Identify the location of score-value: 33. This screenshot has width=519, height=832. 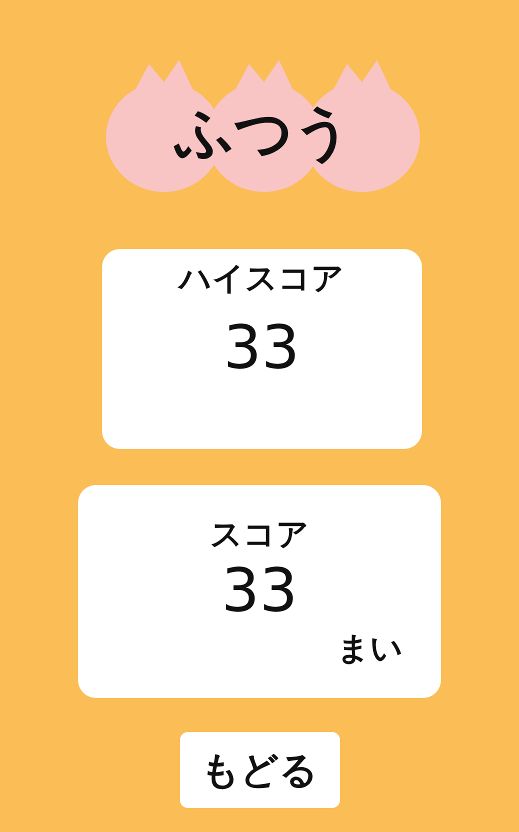
(259, 591).